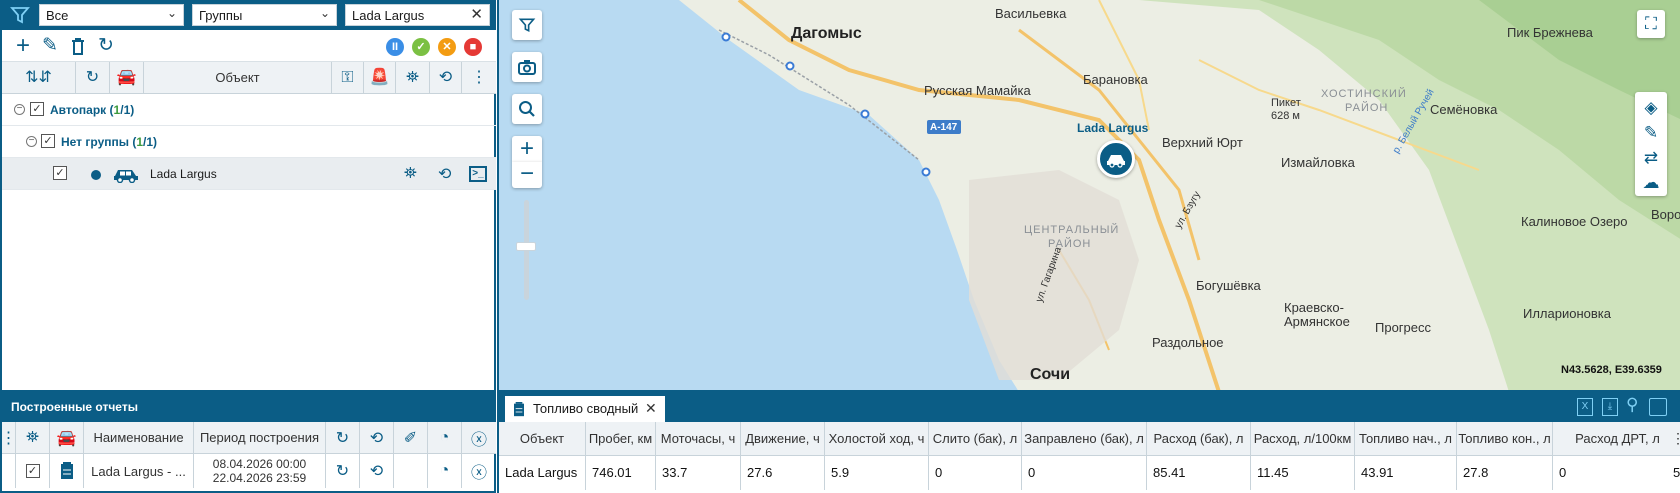 The image size is (1680, 493). I want to click on report-tab-label: Топливо сводный, so click(586, 408).